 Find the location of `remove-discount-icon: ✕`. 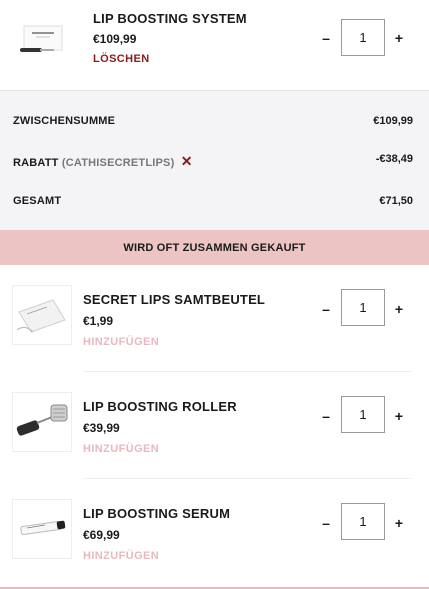

remove-discount-icon: ✕ is located at coordinates (187, 161).